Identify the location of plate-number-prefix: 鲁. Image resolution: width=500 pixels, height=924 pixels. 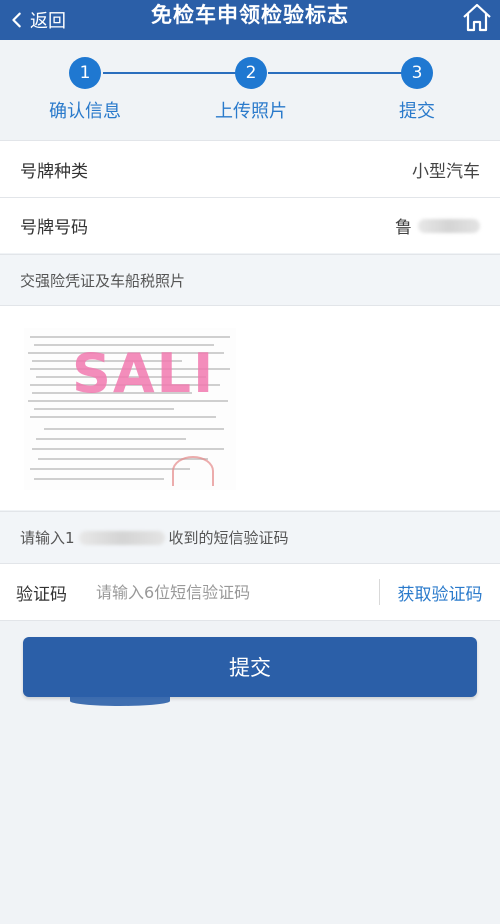
(403, 228).